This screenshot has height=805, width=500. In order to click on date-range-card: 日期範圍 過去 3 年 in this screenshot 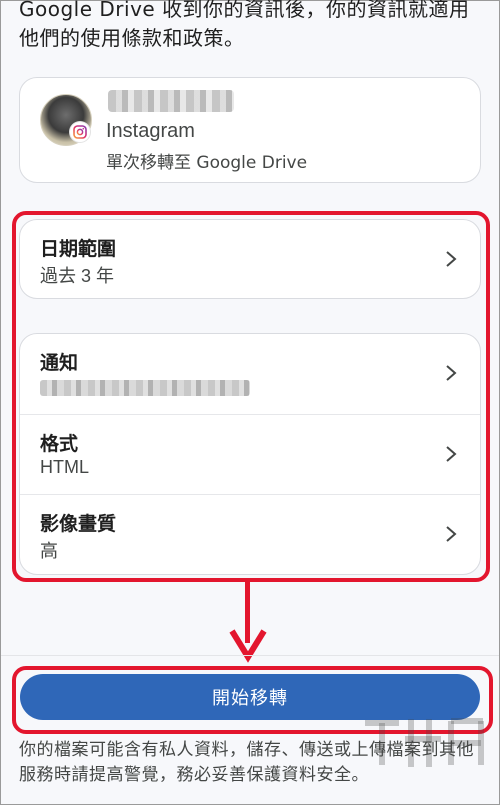, I will do `click(250, 259)`.